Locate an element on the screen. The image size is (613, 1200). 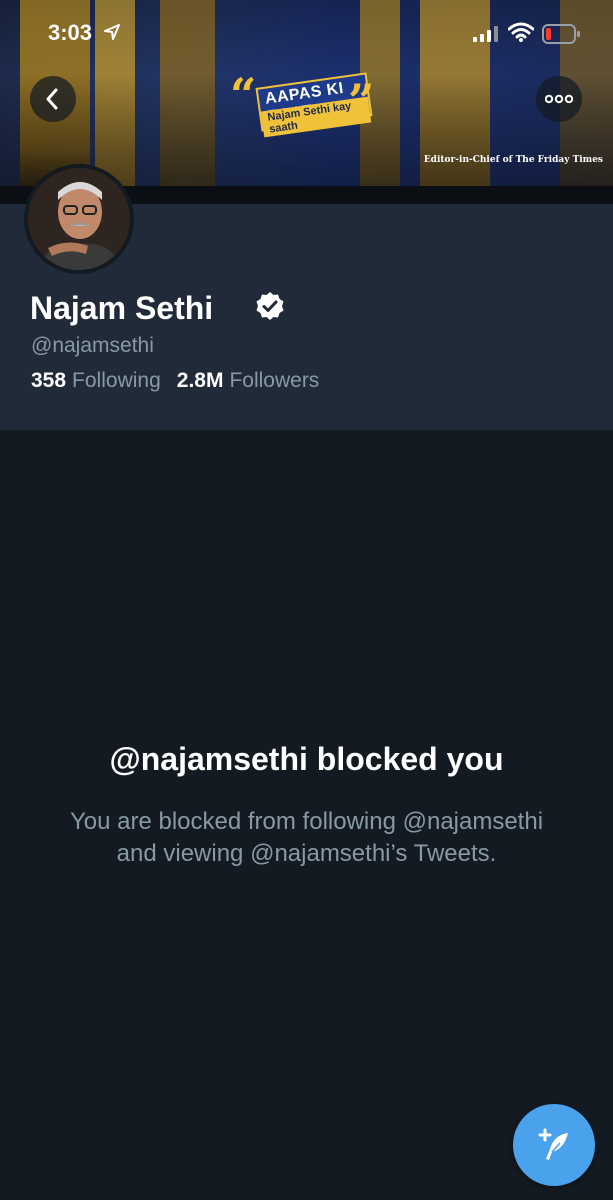
blocked-title: @najamsethi blocked you is located at coordinates (306, 759).